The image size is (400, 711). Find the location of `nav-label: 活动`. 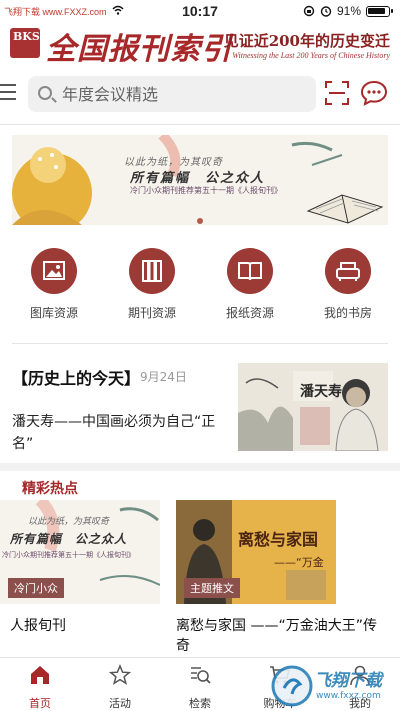

nav-label: 活动 is located at coordinates (120, 703).